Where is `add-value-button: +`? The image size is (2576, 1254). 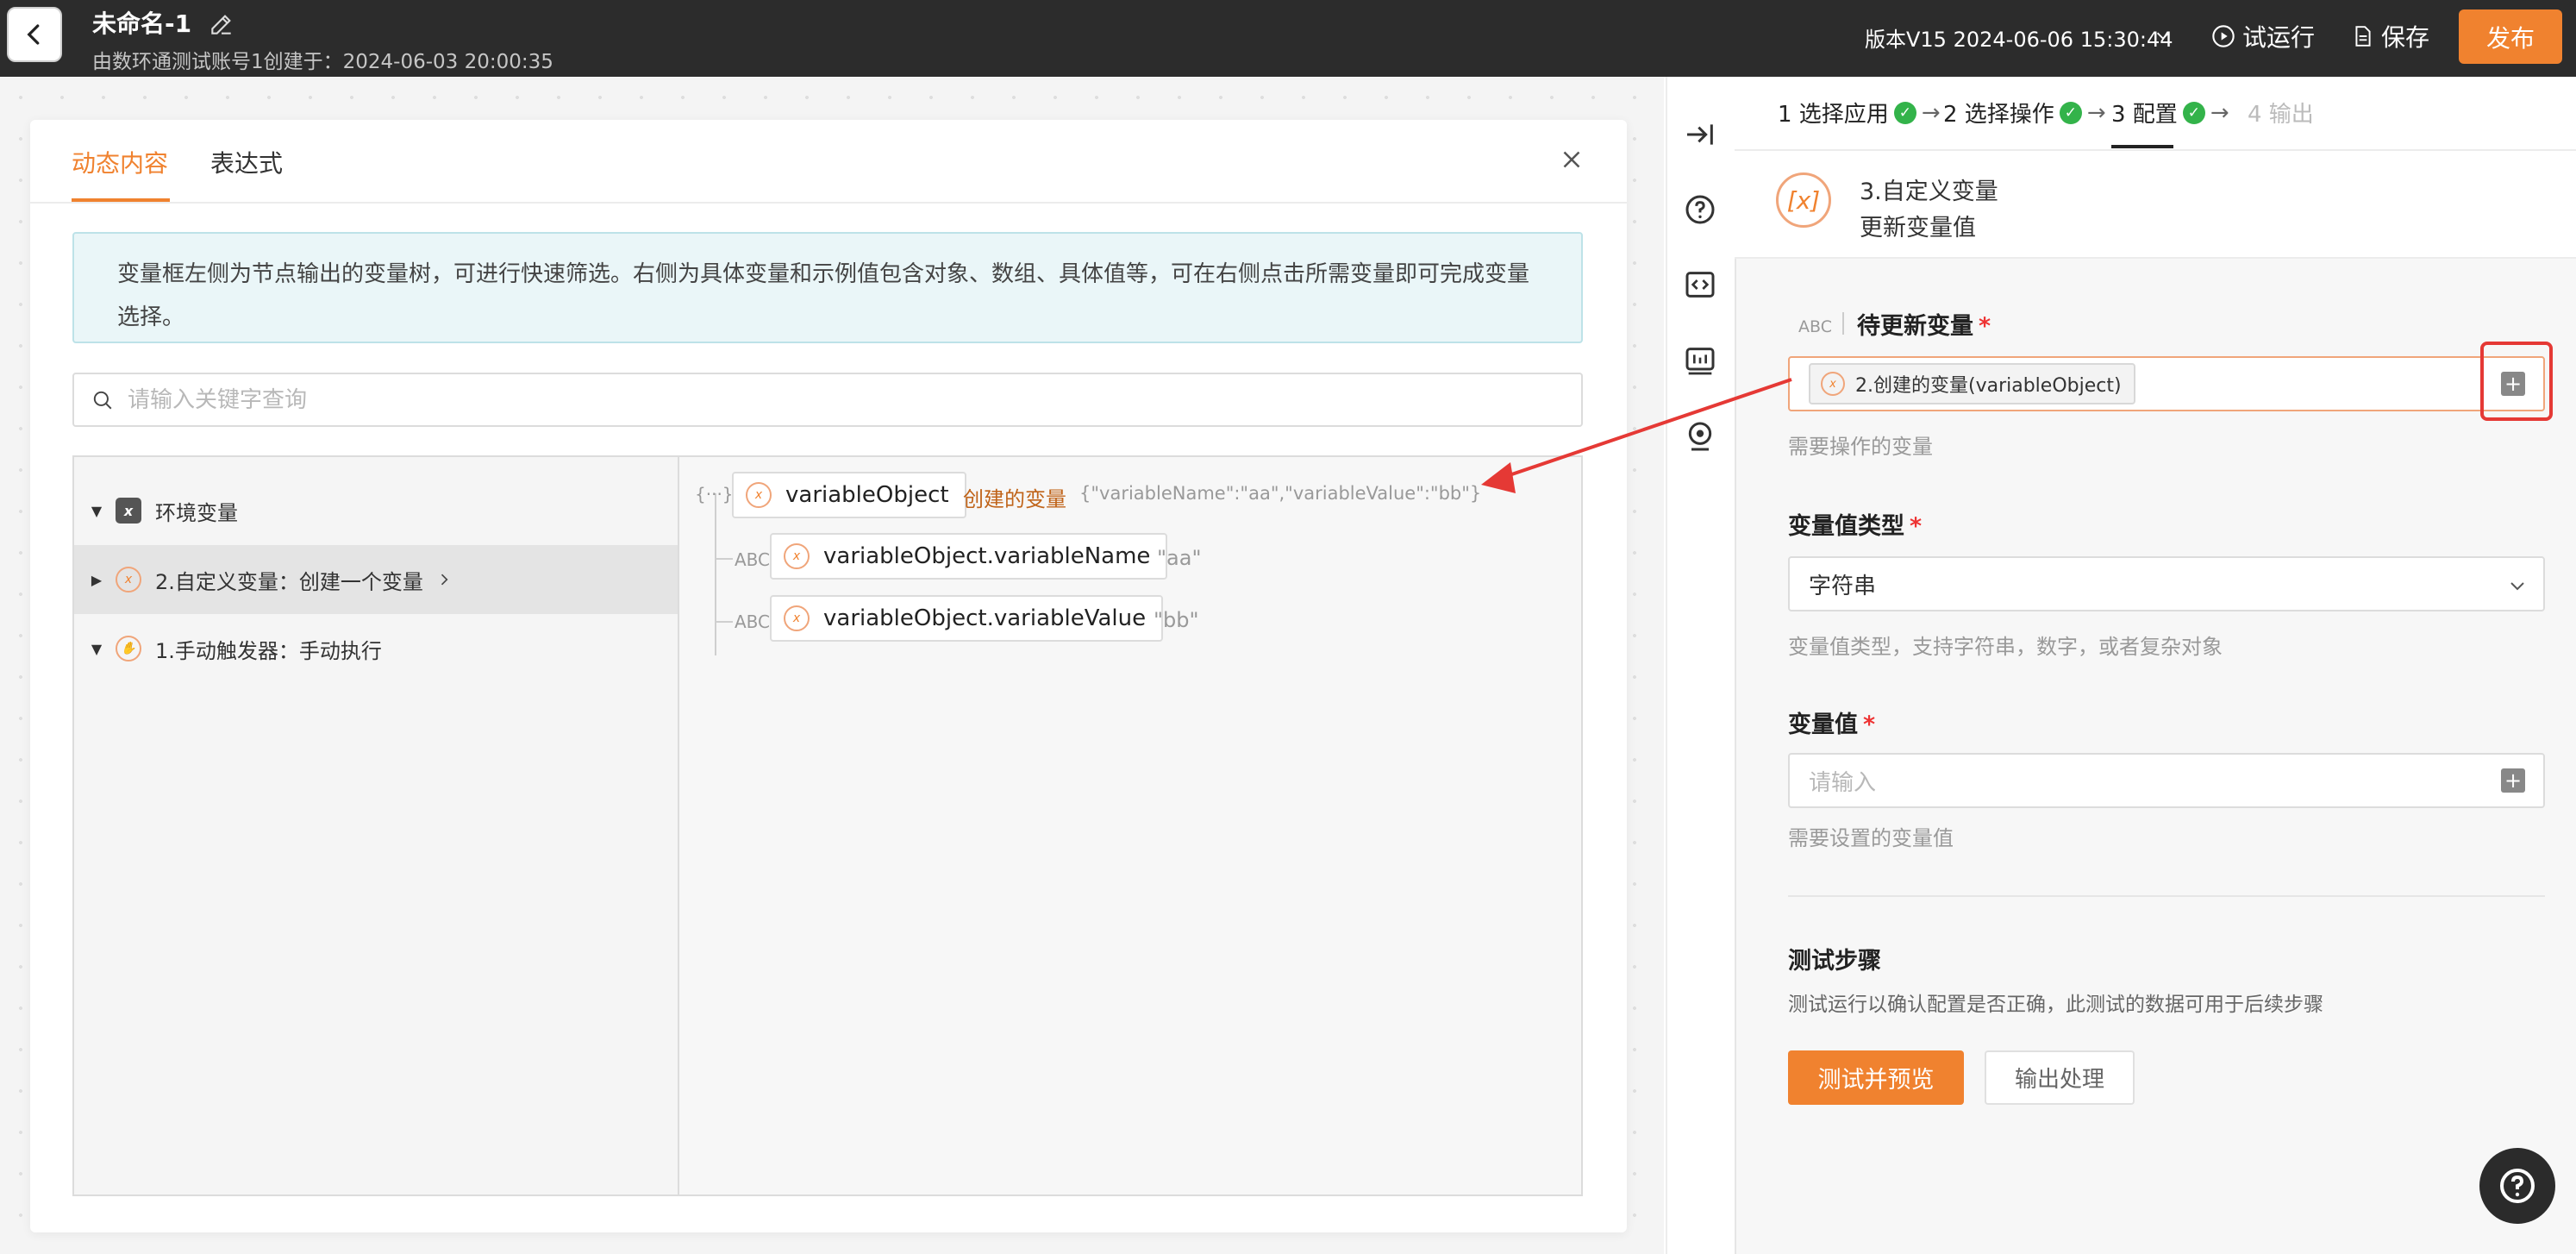 add-value-button: + is located at coordinates (2513, 781).